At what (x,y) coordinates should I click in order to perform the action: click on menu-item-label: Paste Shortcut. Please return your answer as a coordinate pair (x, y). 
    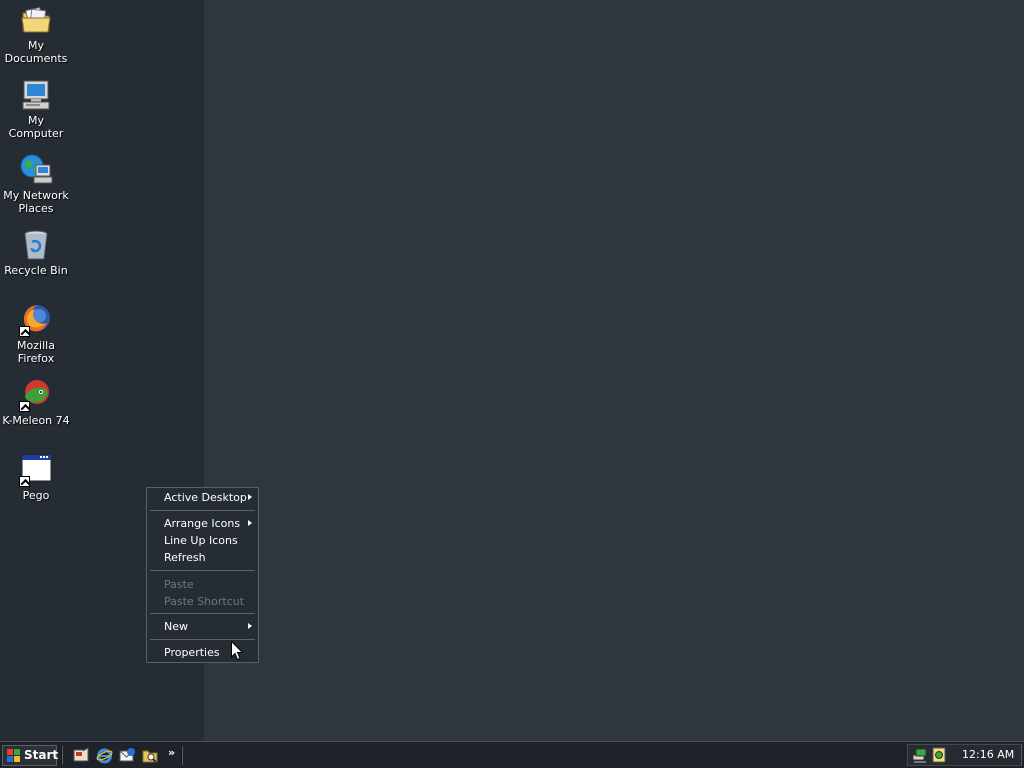
    Looking at the image, I should click on (204, 601).